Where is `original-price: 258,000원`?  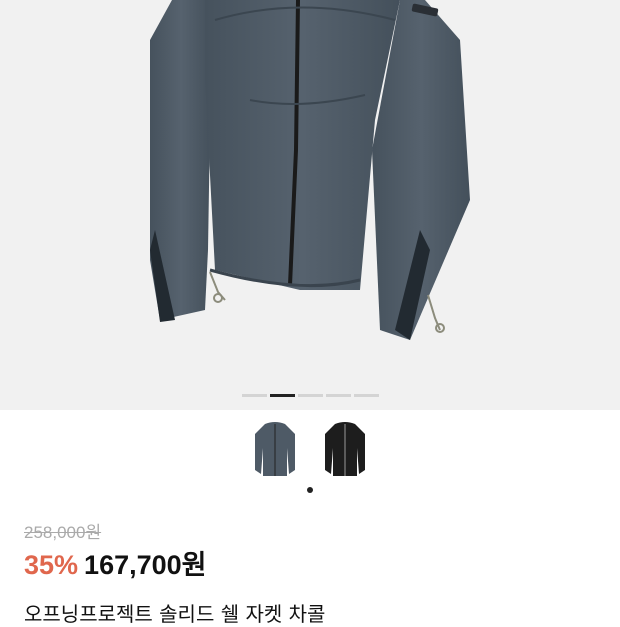
original-price: 258,000원 is located at coordinates (63, 532).